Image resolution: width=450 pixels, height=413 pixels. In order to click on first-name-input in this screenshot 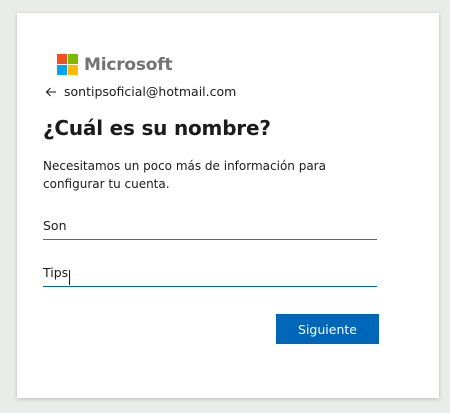, I will do `click(210, 226)`.